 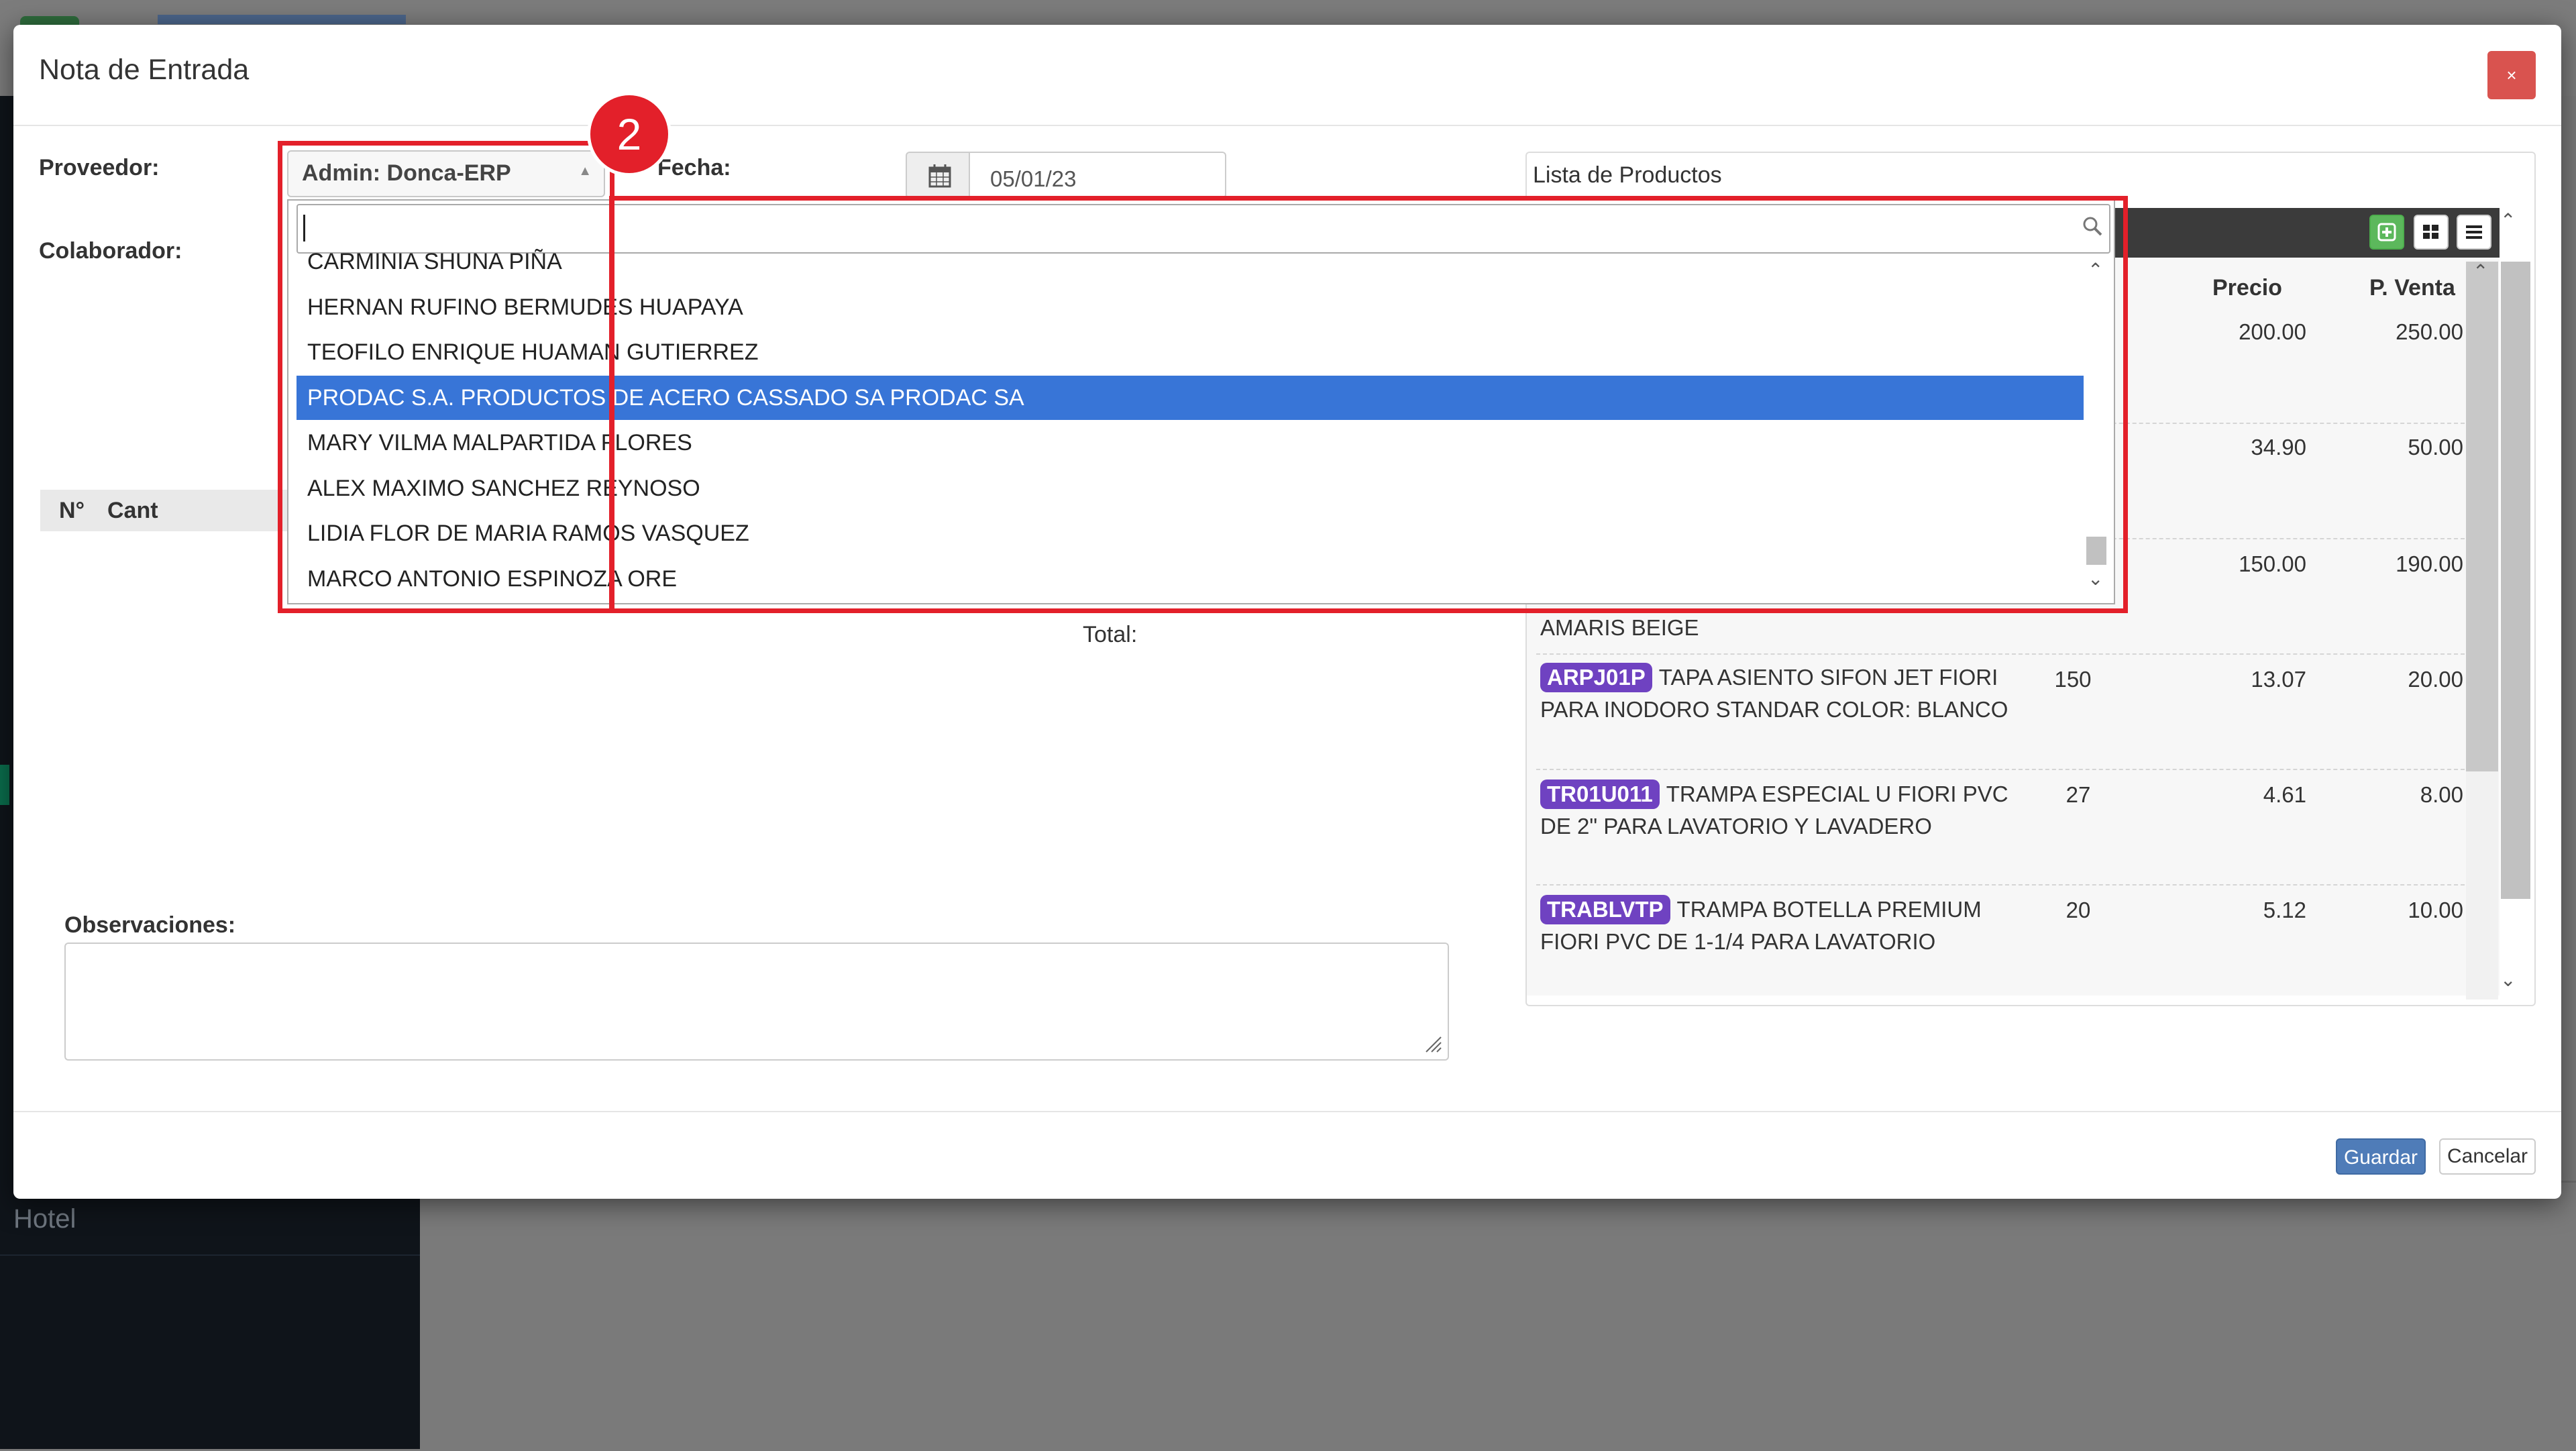 What do you see at coordinates (1432, 1043) in the screenshot?
I see `resize-handle-icon` at bounding box center [1432, 1043].